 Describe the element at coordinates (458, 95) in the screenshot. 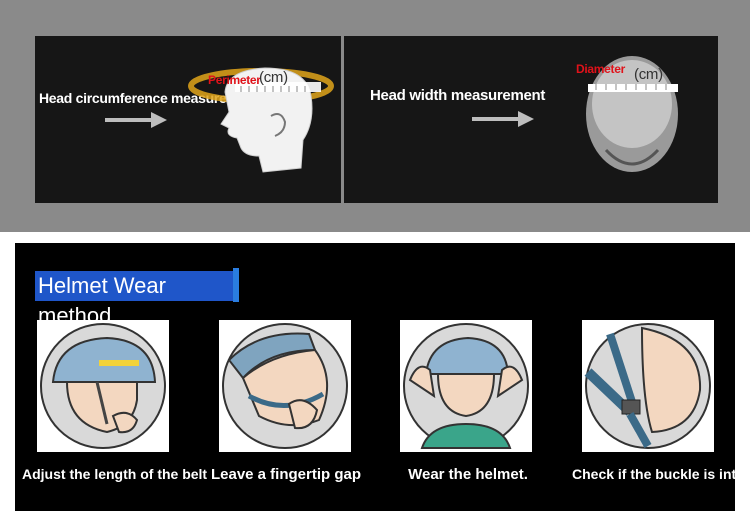

I see `head-width-label: Head width measurement` at that location.